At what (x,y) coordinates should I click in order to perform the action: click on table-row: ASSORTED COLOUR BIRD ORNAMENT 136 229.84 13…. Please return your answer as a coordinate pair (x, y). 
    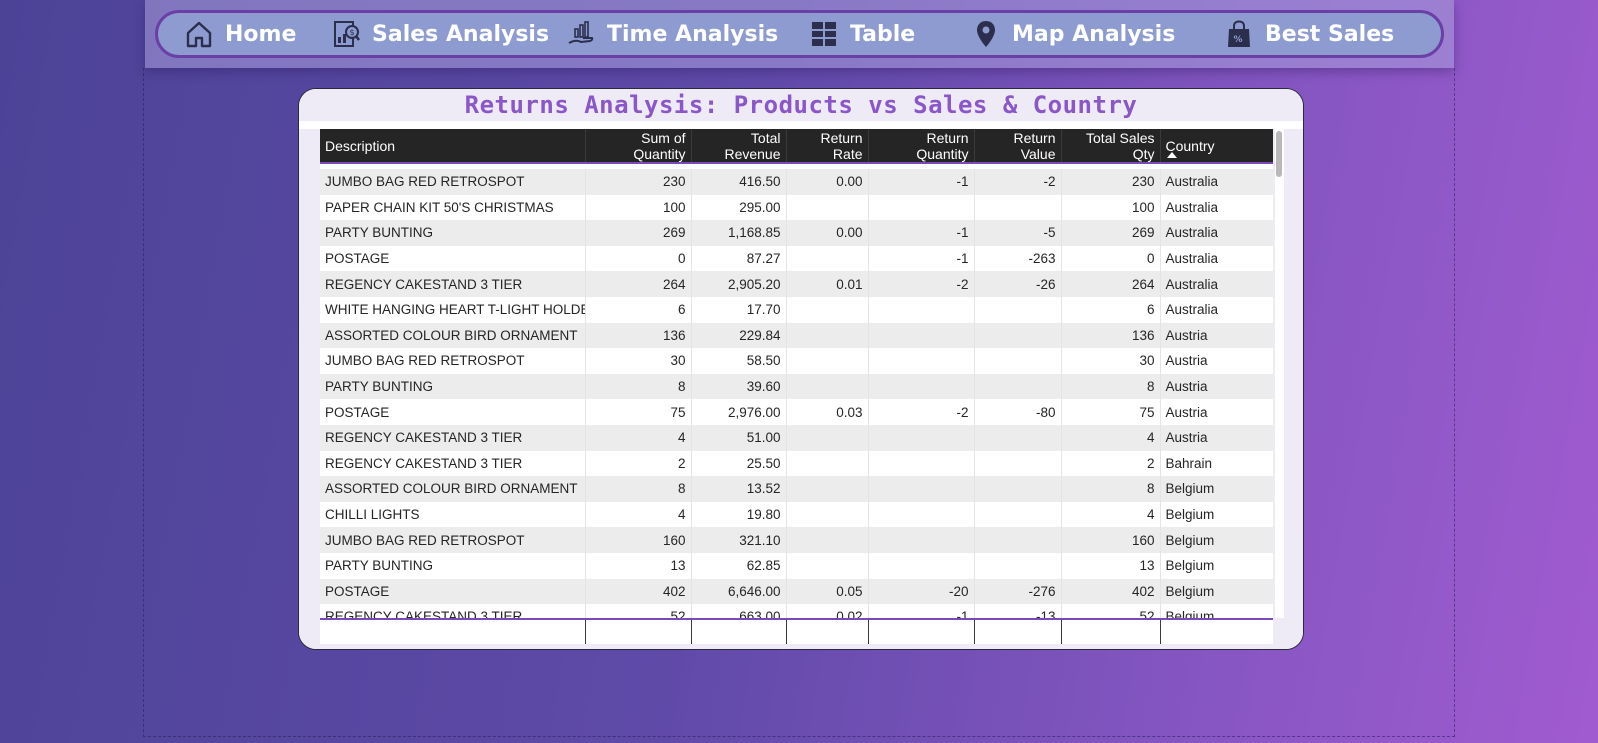
    Looking at the image, I should click on (796, 335).